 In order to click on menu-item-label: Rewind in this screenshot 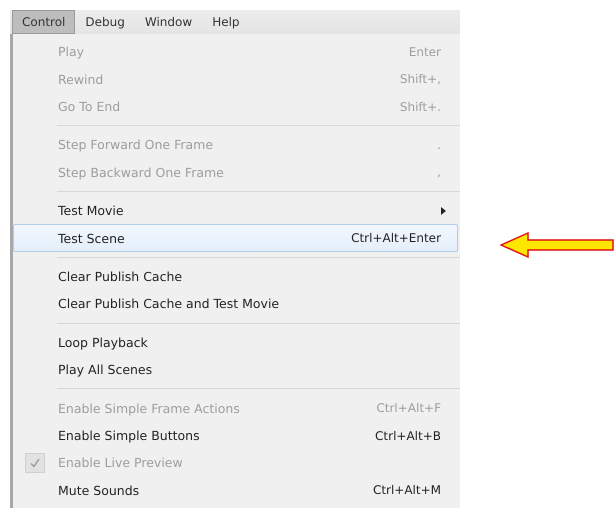, I will do `click(80, 79)`.